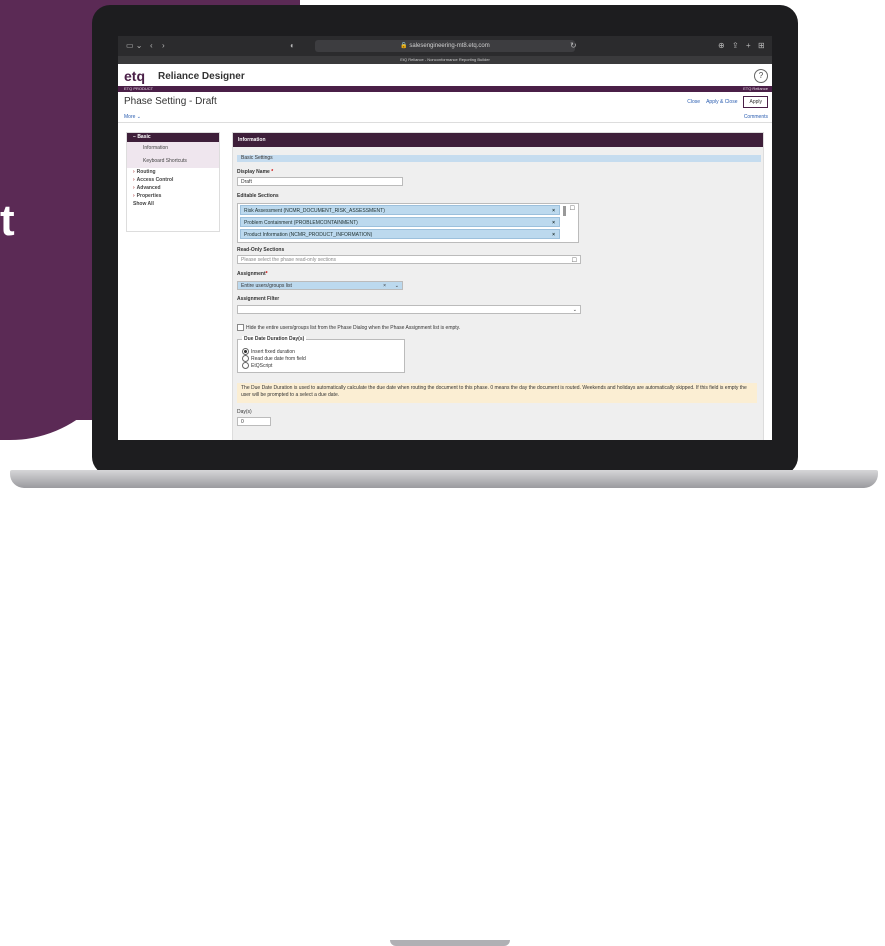  What do you see at coordinates (274, 339) in the screenshot?
I see `due-date-legend: Due Date Duration Day(s)` at bounding box center [274, 339].